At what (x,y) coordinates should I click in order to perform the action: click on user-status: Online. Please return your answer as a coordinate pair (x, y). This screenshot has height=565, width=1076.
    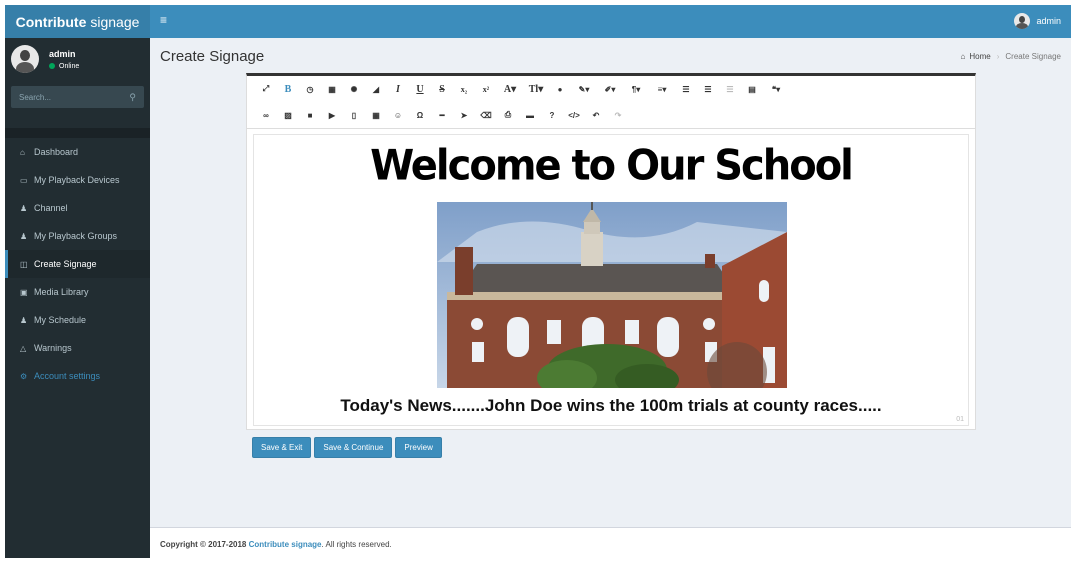
    Looking at the image, I should click on (64, 66).